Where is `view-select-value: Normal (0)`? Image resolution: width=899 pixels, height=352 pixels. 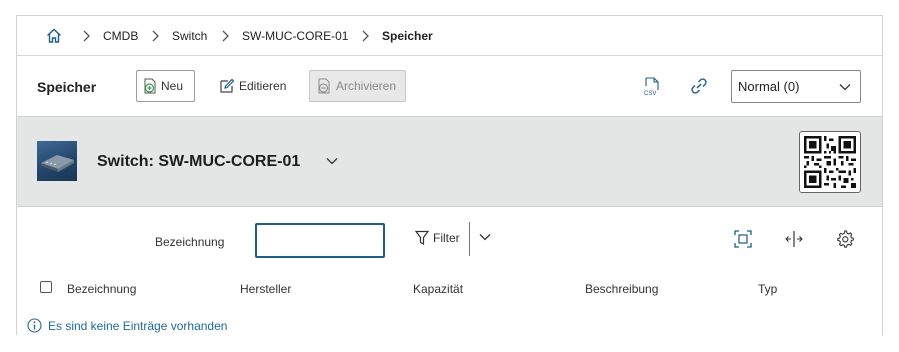 view-select-value: Normal (0) is located at coordinates (769, 86).